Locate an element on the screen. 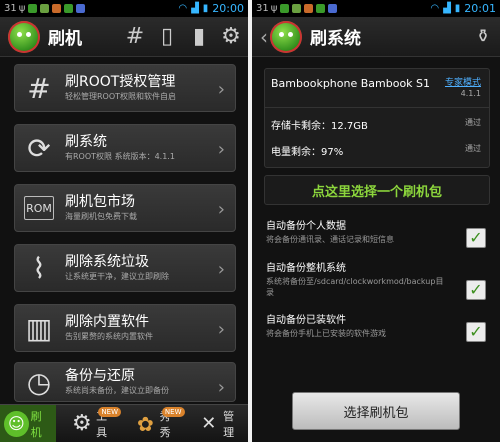 The height and width of the screenshot is (442, 500). palette-icon: ✿ is located at coordinates (145, 423).